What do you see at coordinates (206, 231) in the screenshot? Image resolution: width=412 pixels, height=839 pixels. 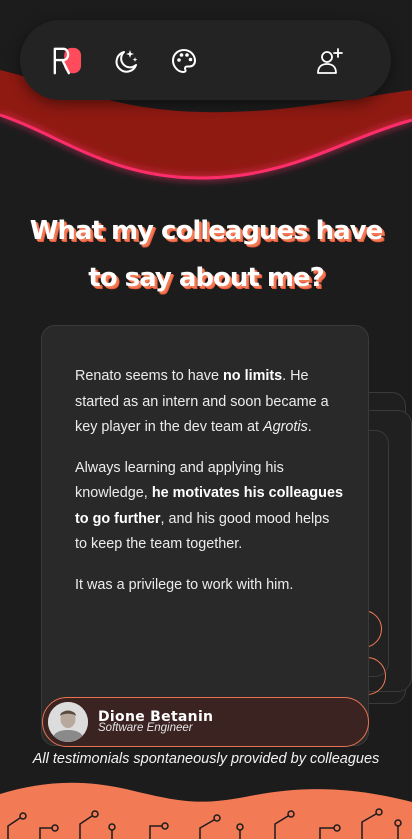 I see `heading-line-1: What my colleagues have` at bounding box center [206, 231].